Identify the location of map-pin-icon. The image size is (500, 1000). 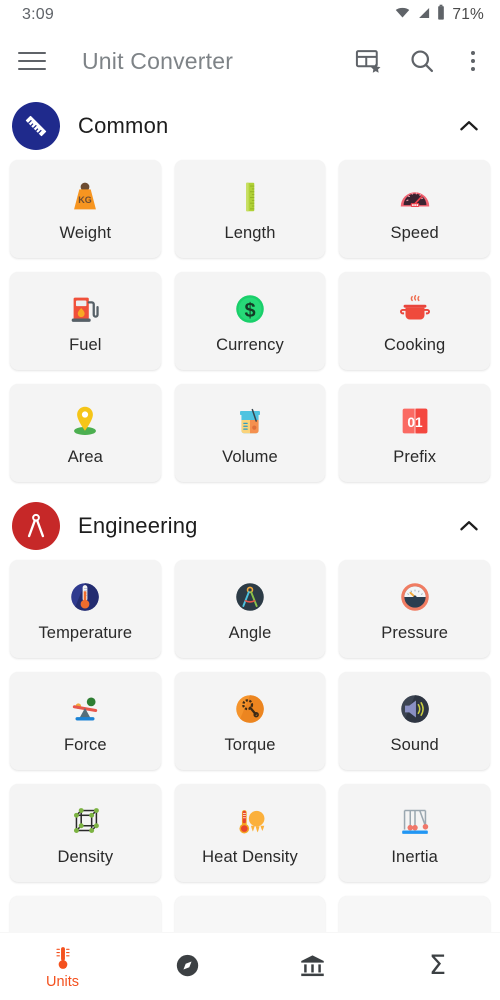
(85, 421).